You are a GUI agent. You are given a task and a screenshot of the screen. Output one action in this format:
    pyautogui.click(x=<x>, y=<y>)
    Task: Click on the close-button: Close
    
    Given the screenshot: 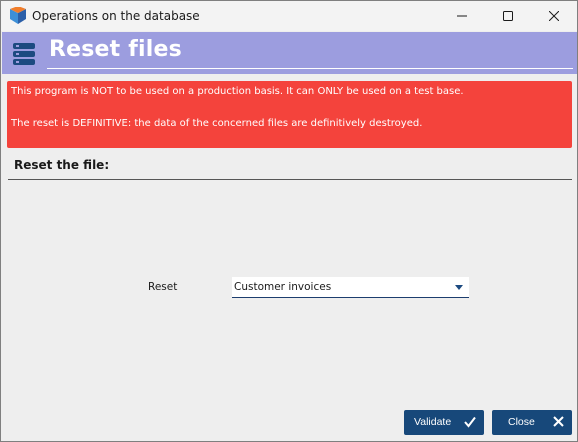 What is the action you would take?
    pyautogui.click(x=532, y=422)
    